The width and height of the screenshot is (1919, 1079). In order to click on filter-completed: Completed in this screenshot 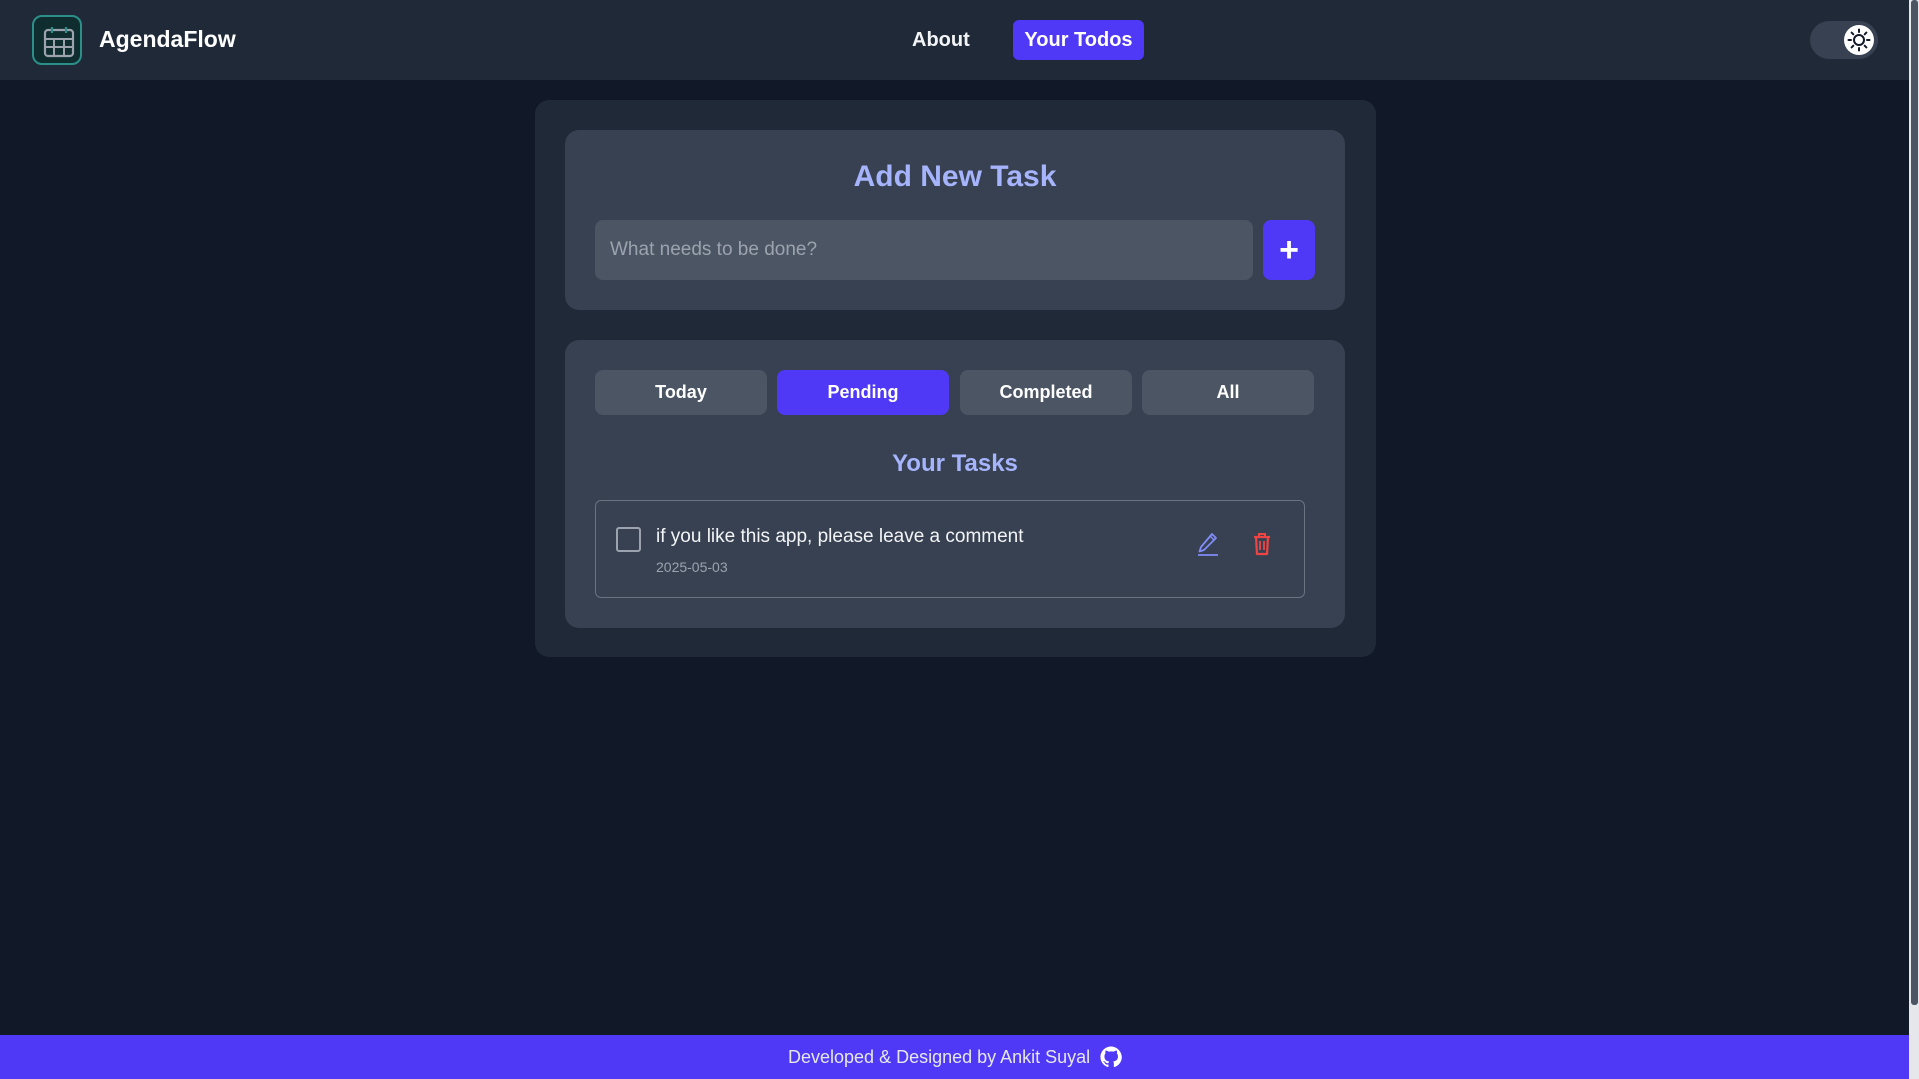, I will do `click(1046, 392)`.